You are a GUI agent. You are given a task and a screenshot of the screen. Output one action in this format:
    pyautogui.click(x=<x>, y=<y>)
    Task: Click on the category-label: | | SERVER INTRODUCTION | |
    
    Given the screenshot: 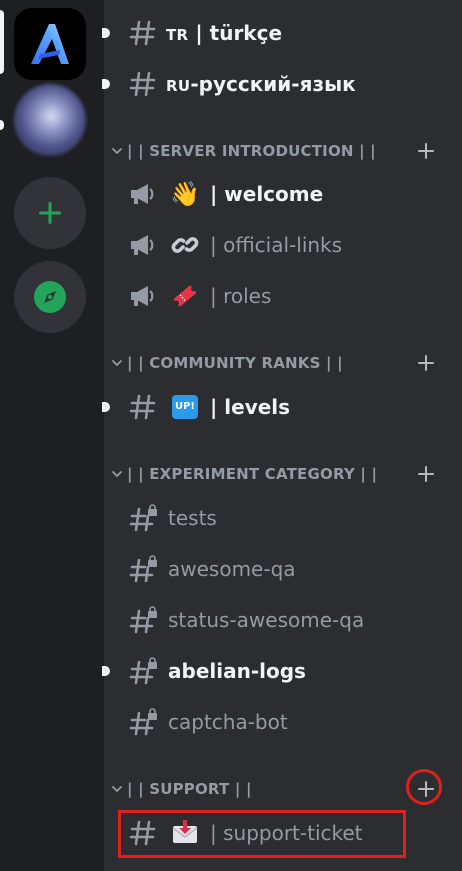 What is the action you would take?
    pyautogui.click(x=251, y=151)
    